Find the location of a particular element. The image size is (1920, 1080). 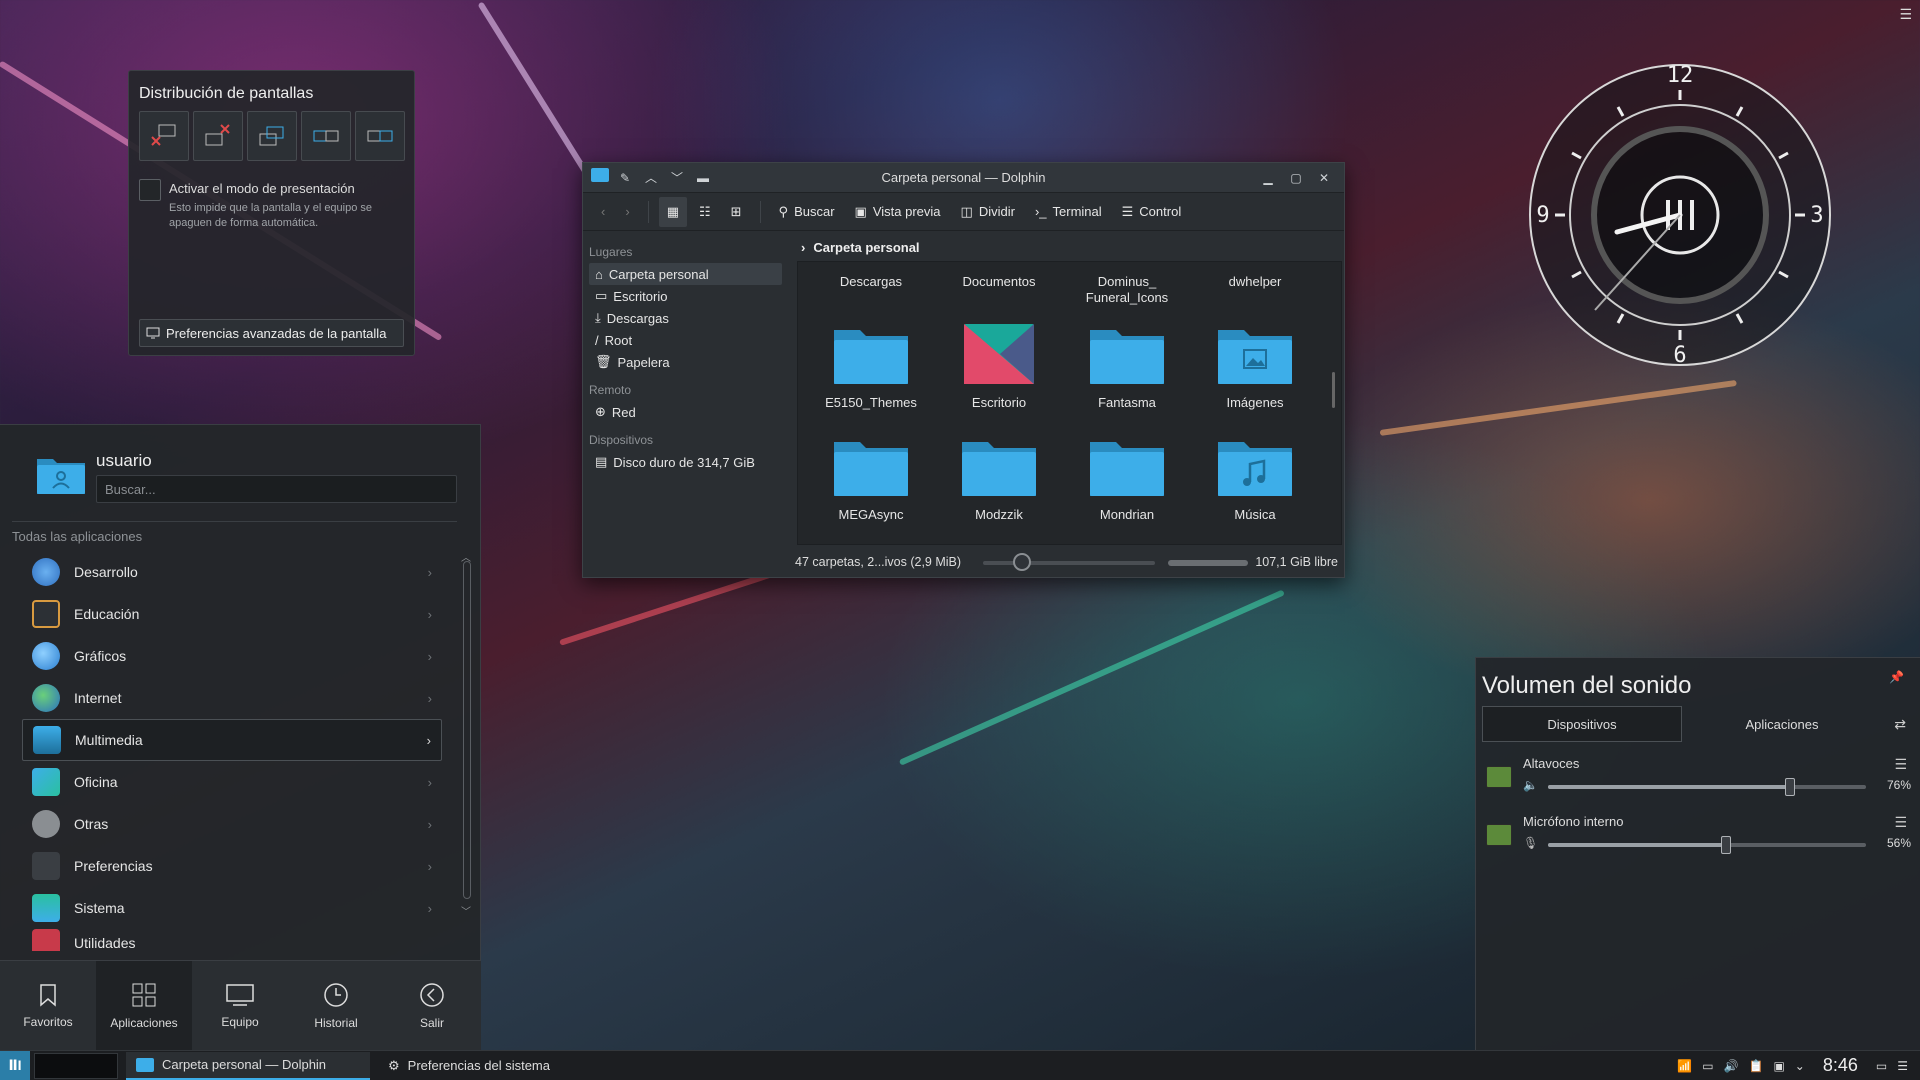

place-root: / Root is located at coordinates (685, 340).